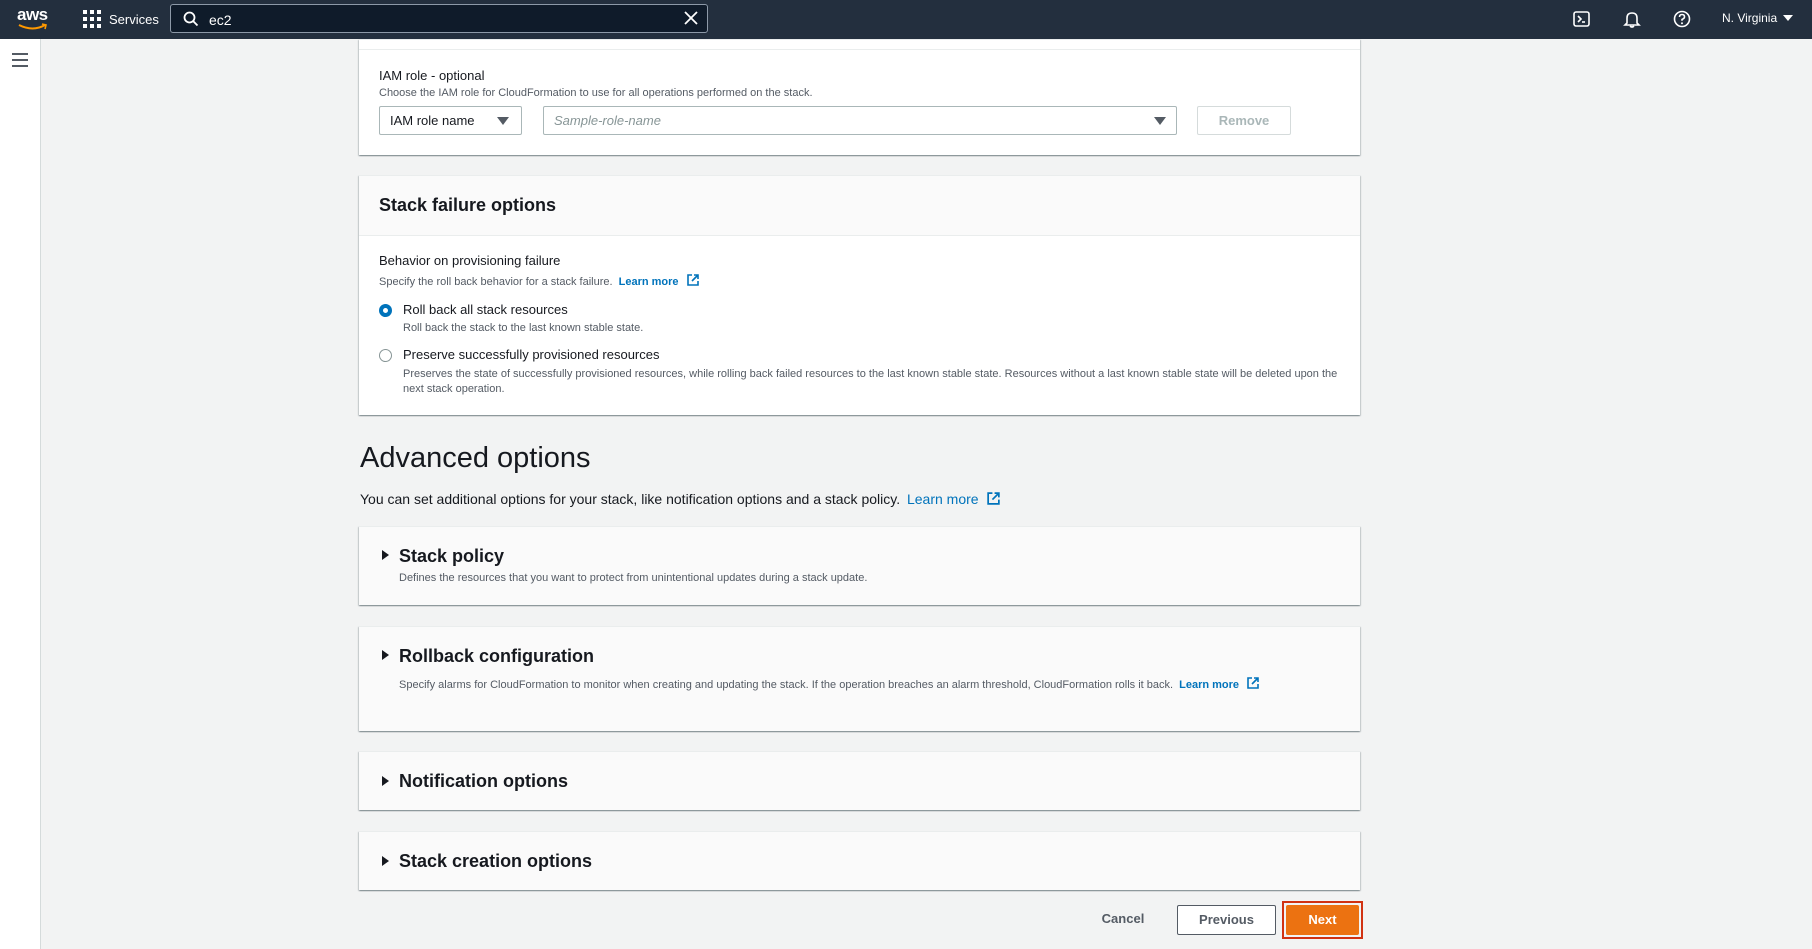 This screenshot has height=949, width=1812. What do you see at coordinates (20, 60) in the screenshot?
I see `menu-hamburger-icon` at bounding box center [20, 60].